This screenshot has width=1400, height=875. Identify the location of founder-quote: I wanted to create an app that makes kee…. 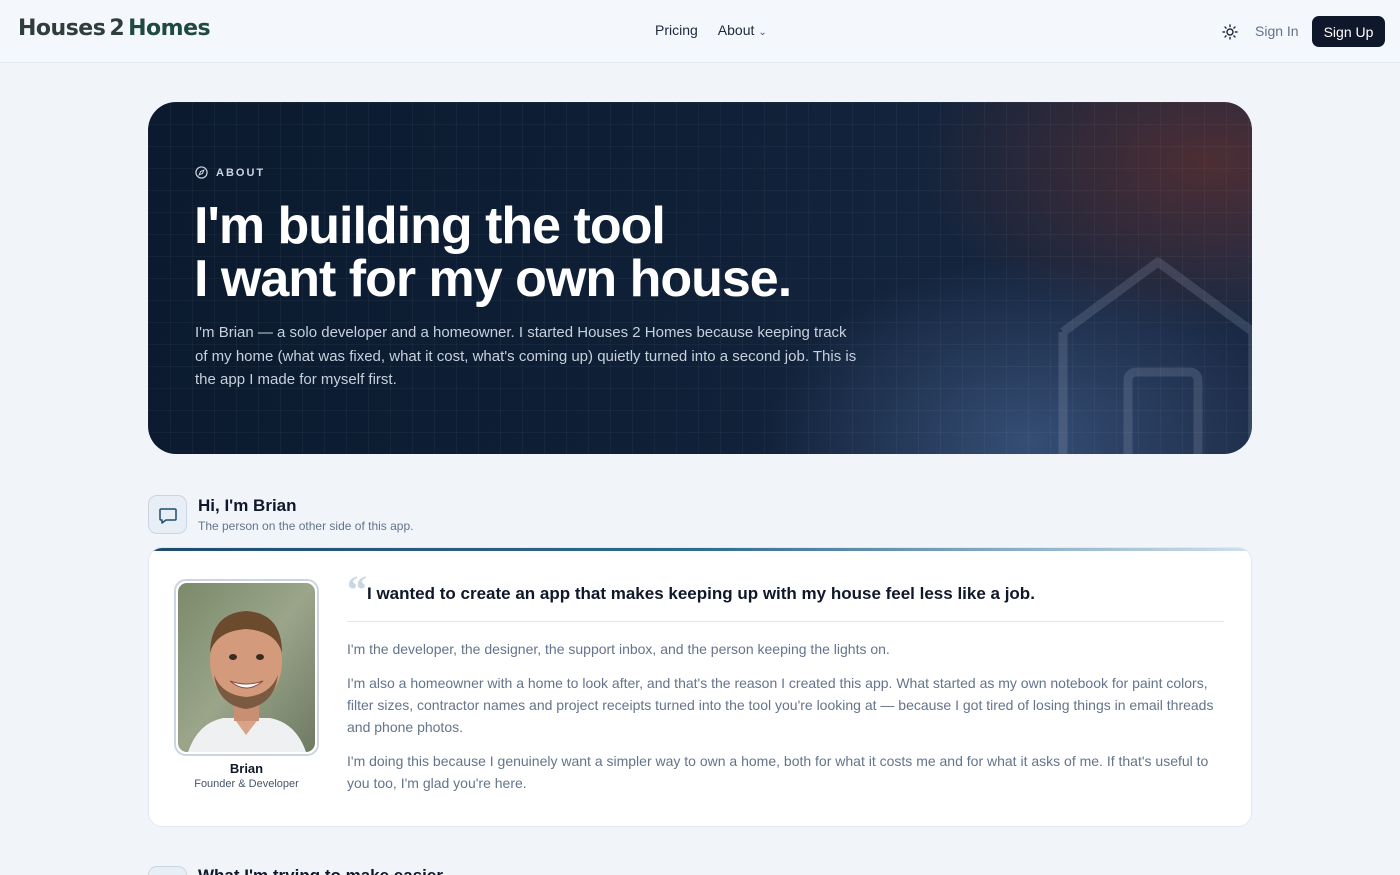
(701, 593).